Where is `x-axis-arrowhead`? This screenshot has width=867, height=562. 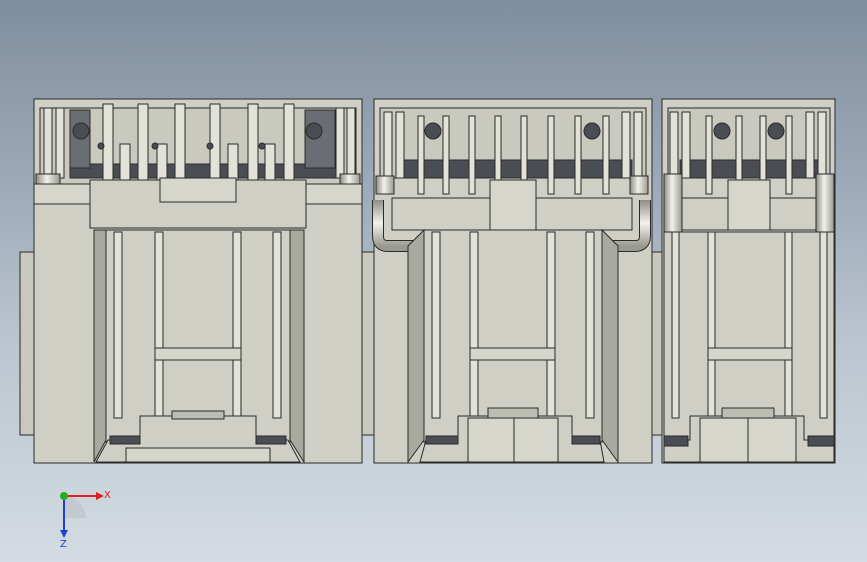 x-axis-arrowhead is located at coordinates (100, 496).